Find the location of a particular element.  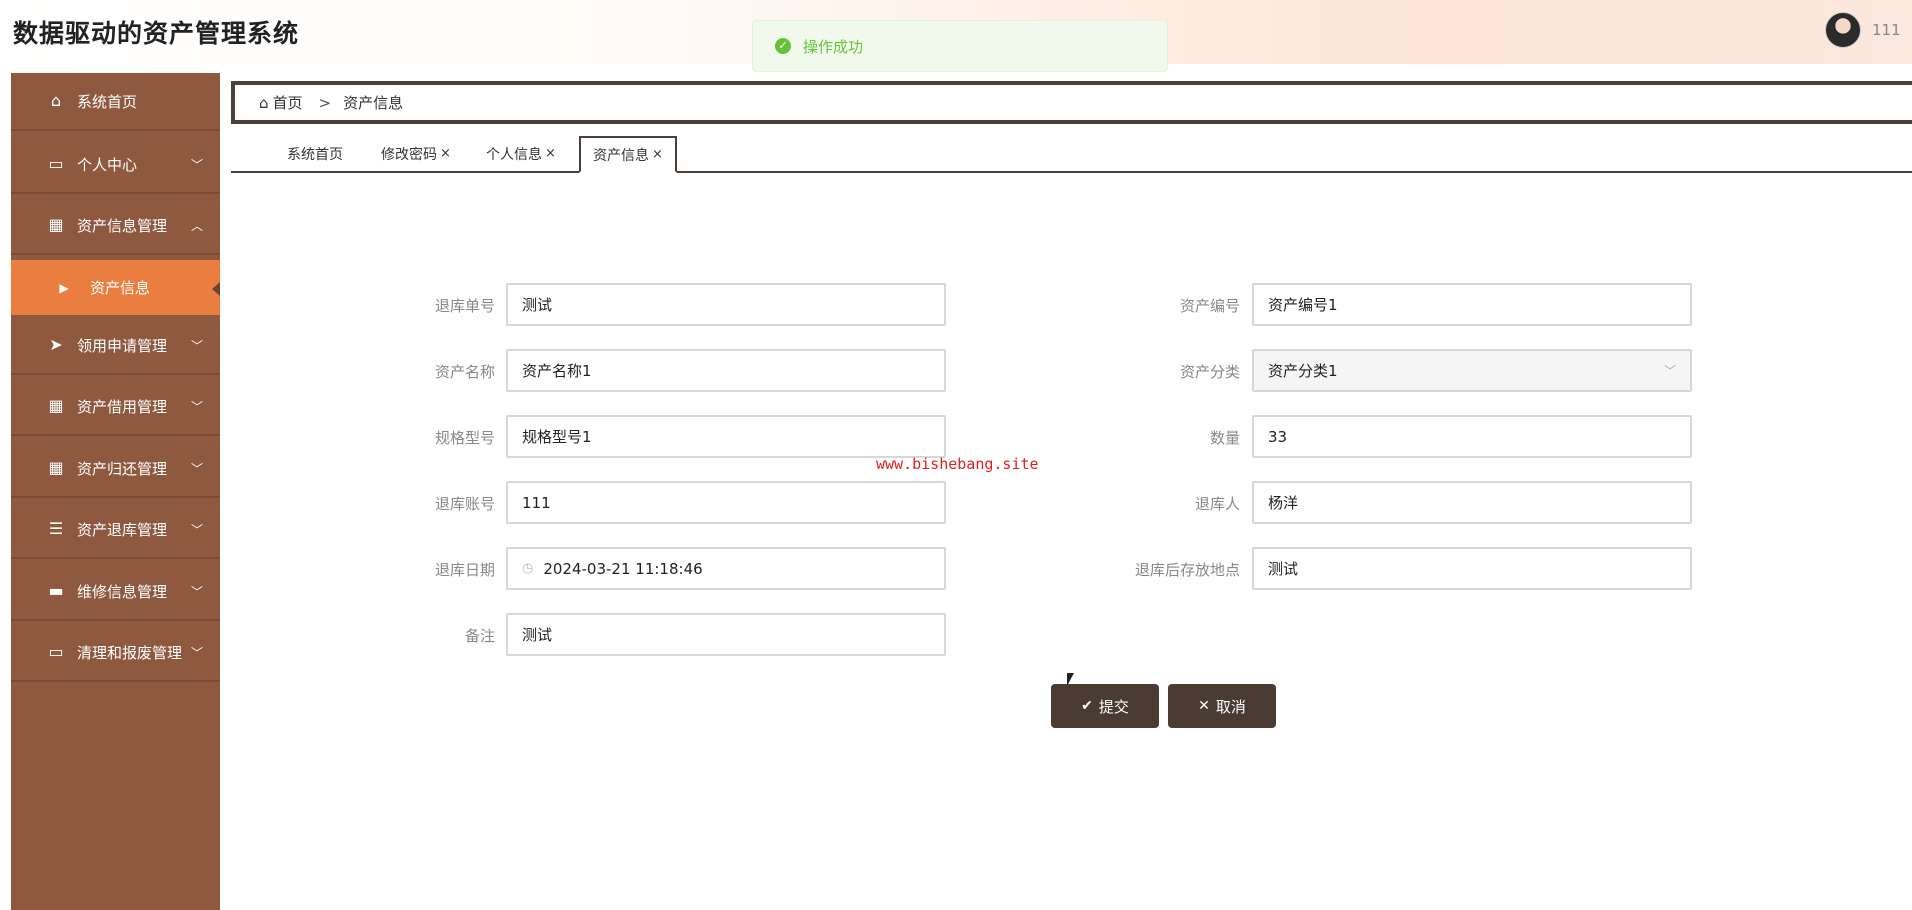

input-value: 杨洋 is located at coordinates (1283, 503).